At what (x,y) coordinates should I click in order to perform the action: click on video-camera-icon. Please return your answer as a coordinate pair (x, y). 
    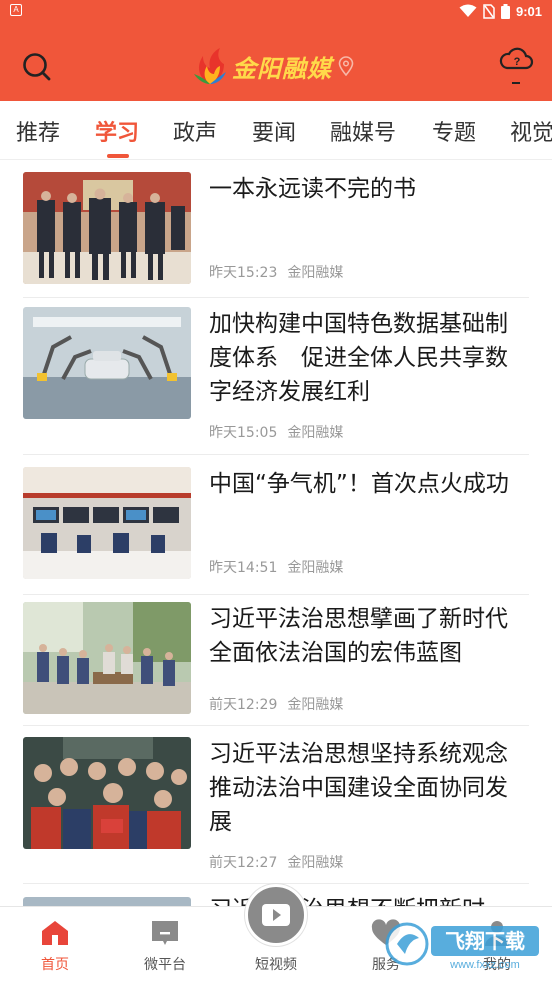
    Looking at the image, I should click on (276, 915).